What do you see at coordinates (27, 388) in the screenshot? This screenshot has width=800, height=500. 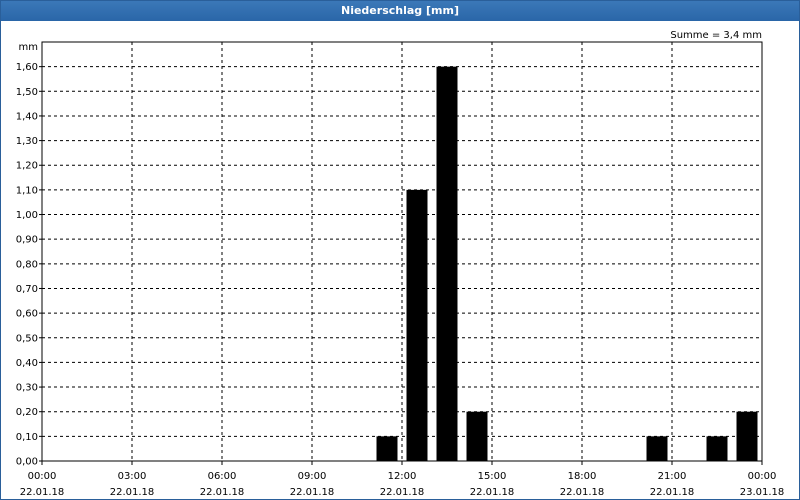 I see `y-tick-label: 0,30` at bounding box center [27, 388].